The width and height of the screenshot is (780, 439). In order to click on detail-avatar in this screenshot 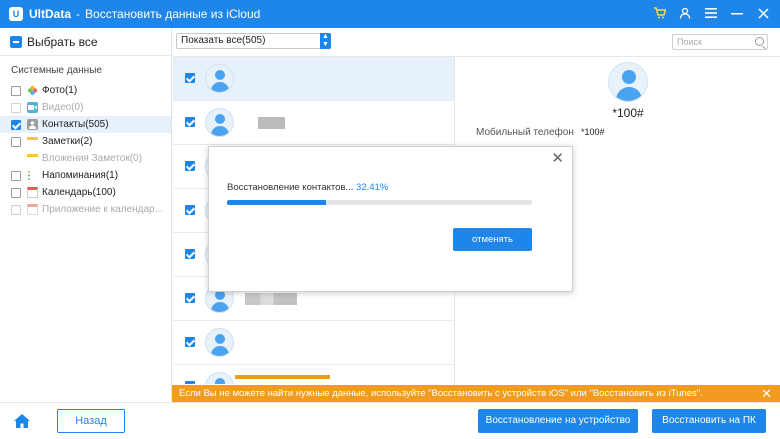, I will do `click(628, 82)`.